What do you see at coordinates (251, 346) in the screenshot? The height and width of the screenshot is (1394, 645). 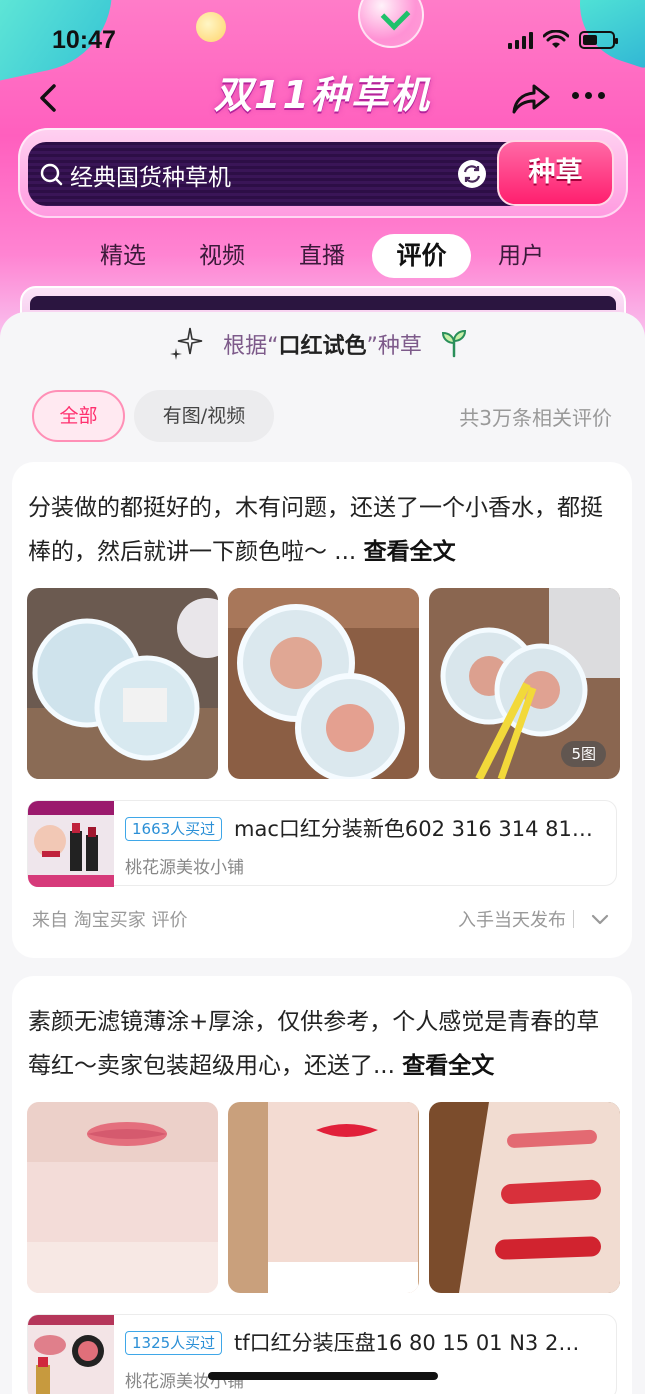 I see `heading-prefix: 根据“` at bounding box center [251, 346].